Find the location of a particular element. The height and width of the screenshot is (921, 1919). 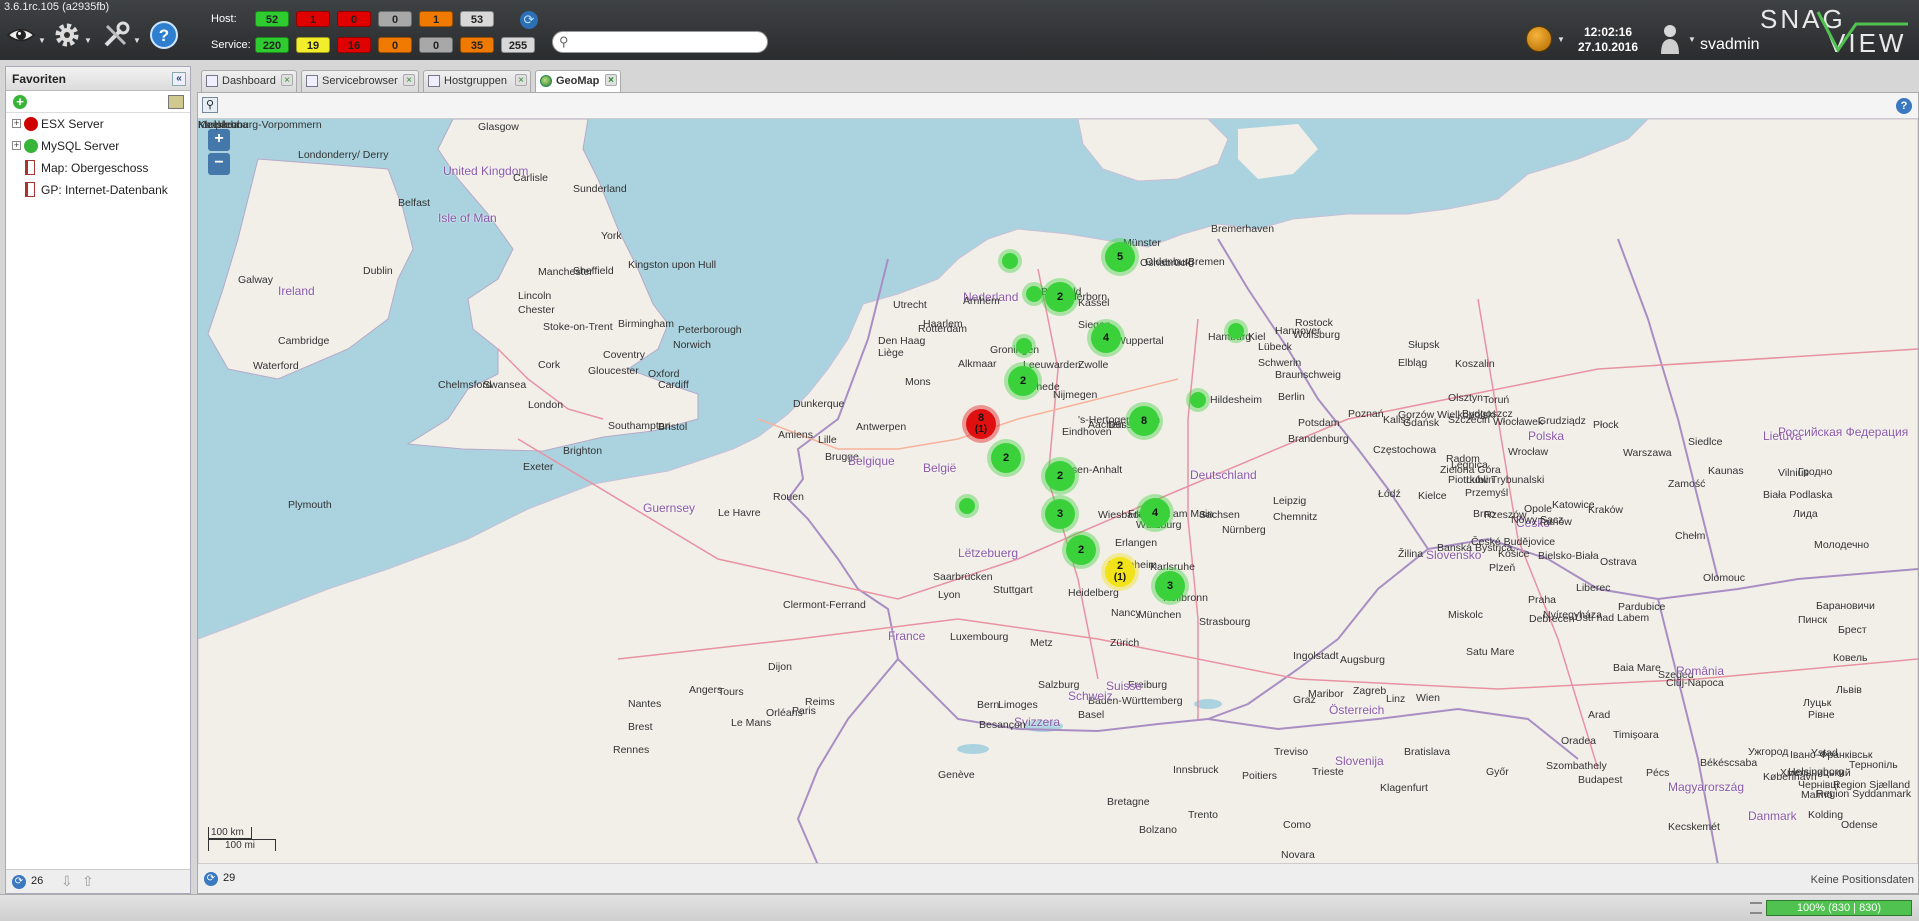

map-label: Liberec is located at coordinates (1593, 588).